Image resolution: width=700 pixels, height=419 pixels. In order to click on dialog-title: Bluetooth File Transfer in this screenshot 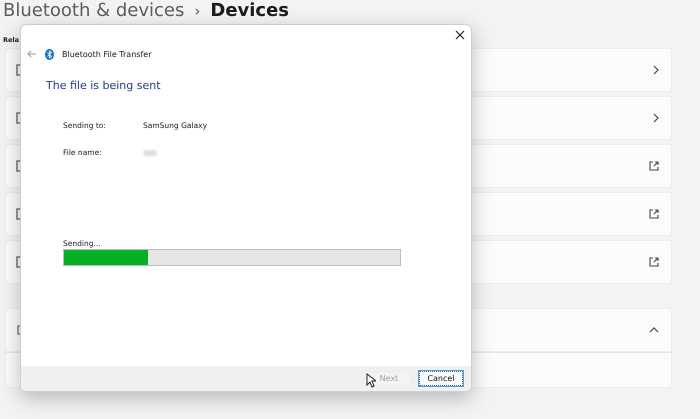, I will do `click(107, 54)`.